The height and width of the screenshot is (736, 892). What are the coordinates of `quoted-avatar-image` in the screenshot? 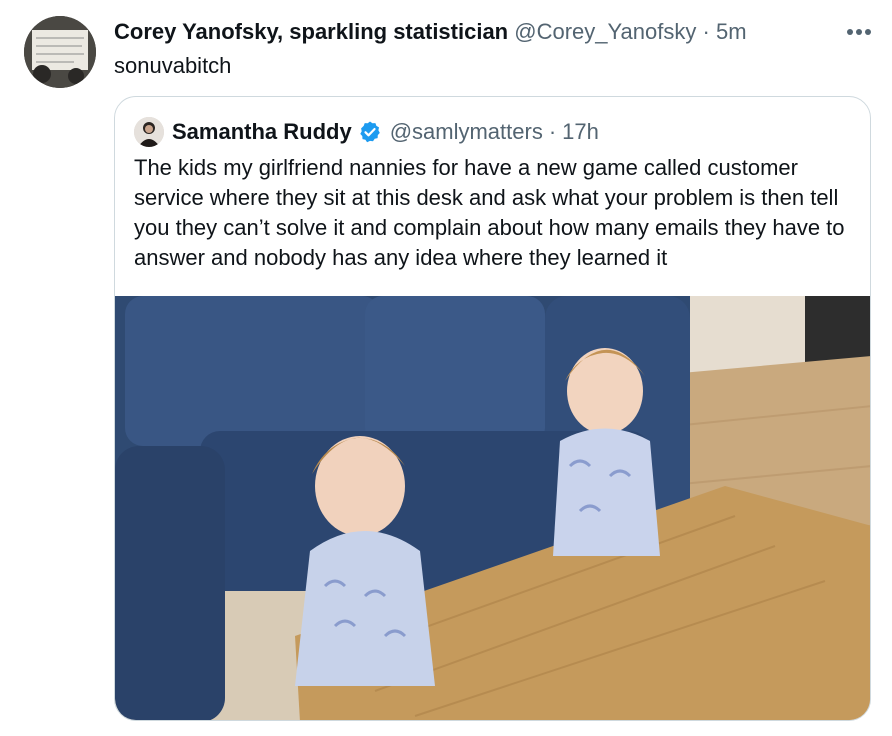 It's located at (149, 132).